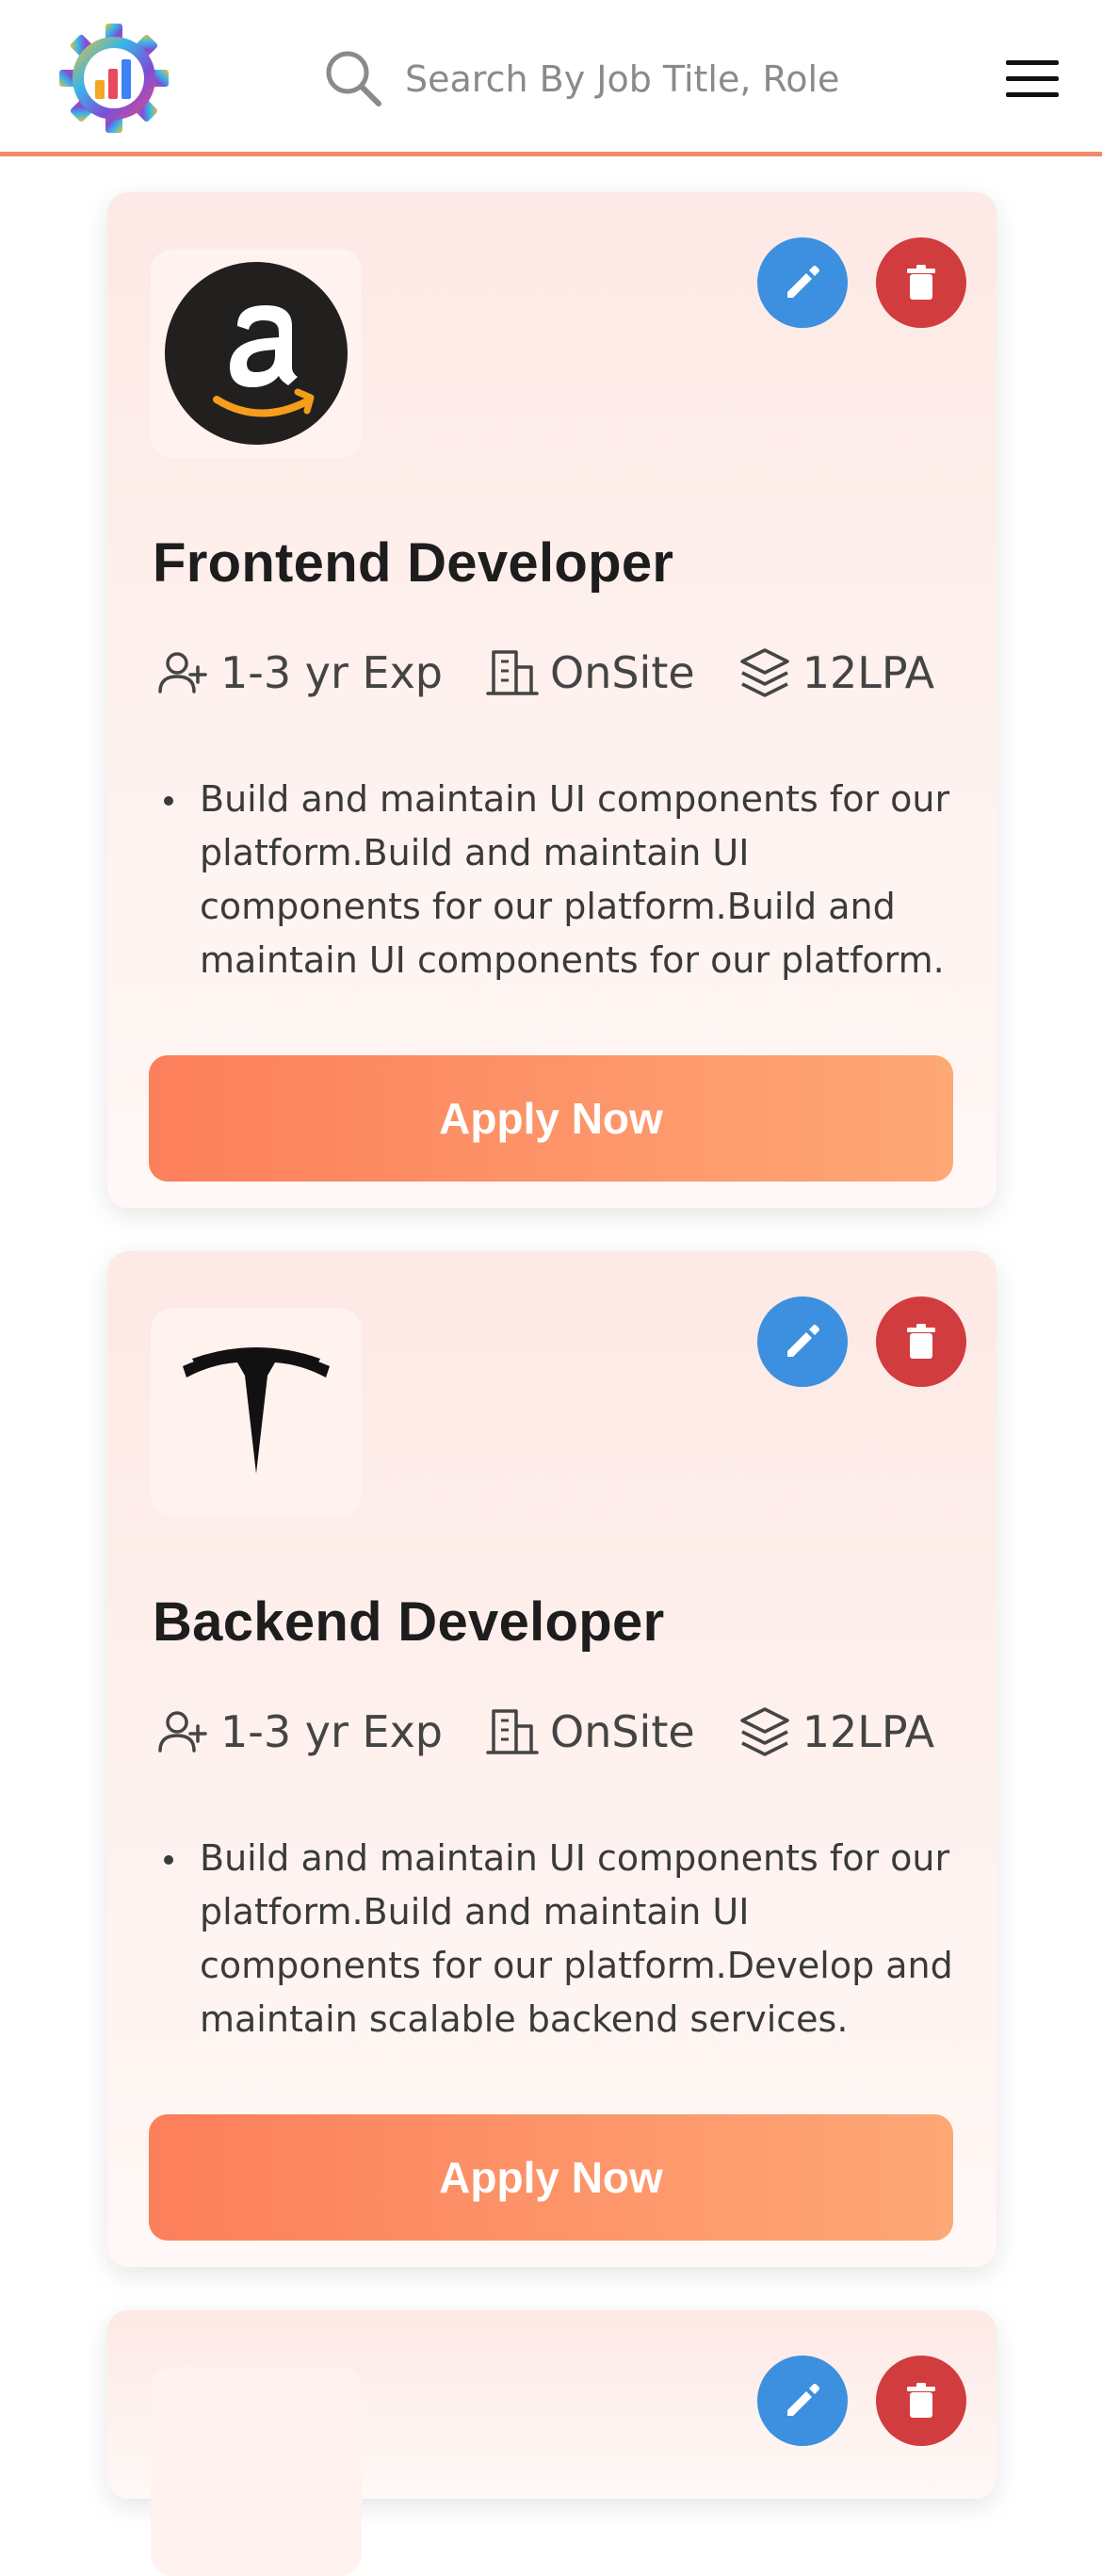 The height and width of the screenshot is (2576, 1102). Describe the element at coordinates (114, 78) in the screenshot. I see `app-logo` at that location.